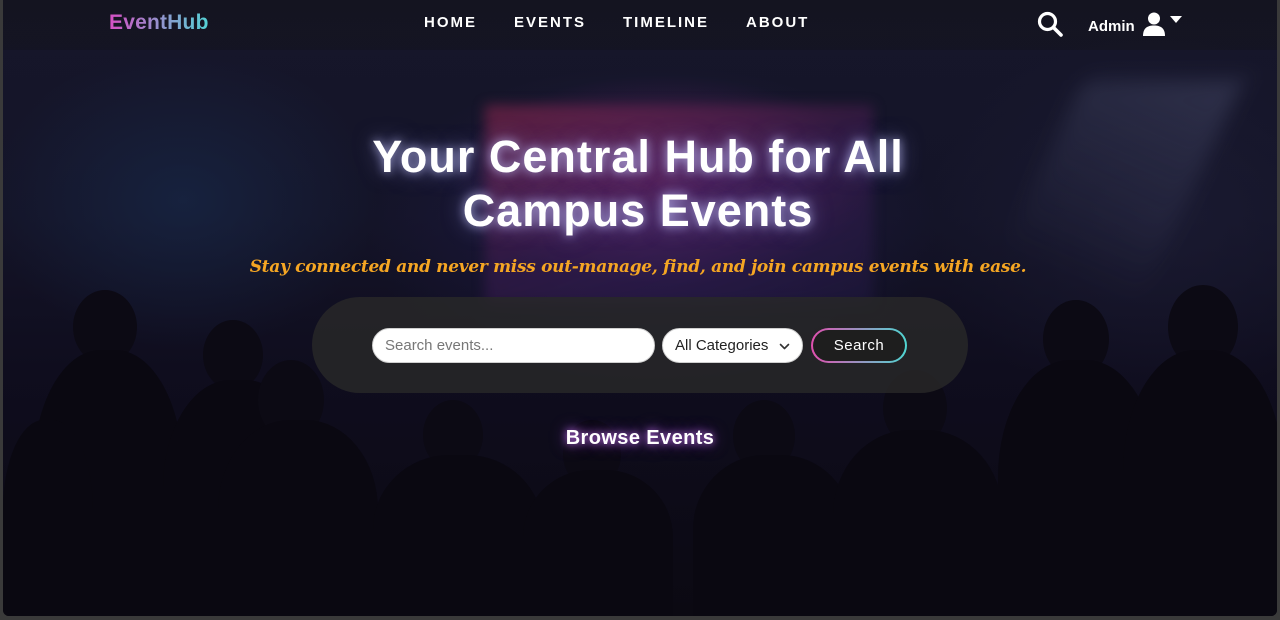 Image resolution: width=1280 pixels, height=620 pixels. What do you see at coordinates (722, 345) in the screenshot?
I see `category-selected-value: All Categories` at bounding box center [722, 345].